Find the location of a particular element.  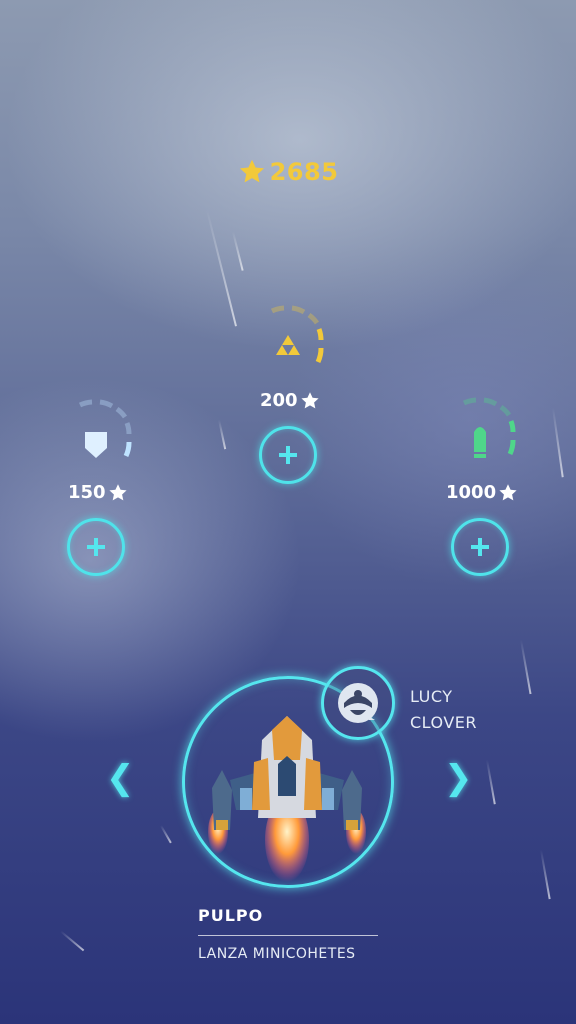

shield-cost-value: 150 is located at coordinates (87, 492).